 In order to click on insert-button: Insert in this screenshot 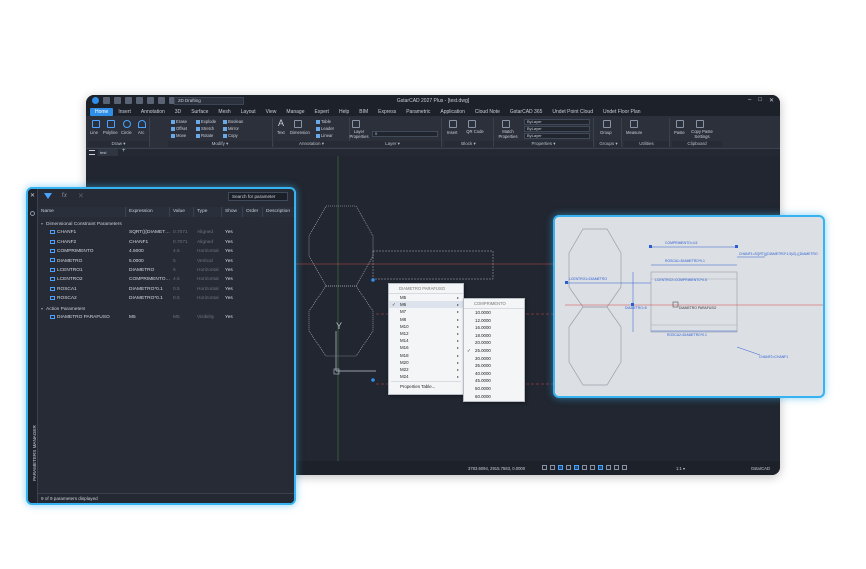, I will do `click(452, 132)`.